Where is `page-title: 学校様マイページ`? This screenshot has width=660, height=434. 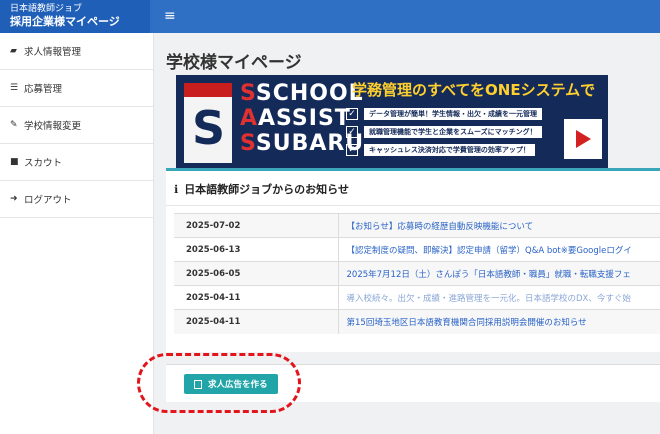
page-title: 学校様マイページ is located at coordinates (234, 63).